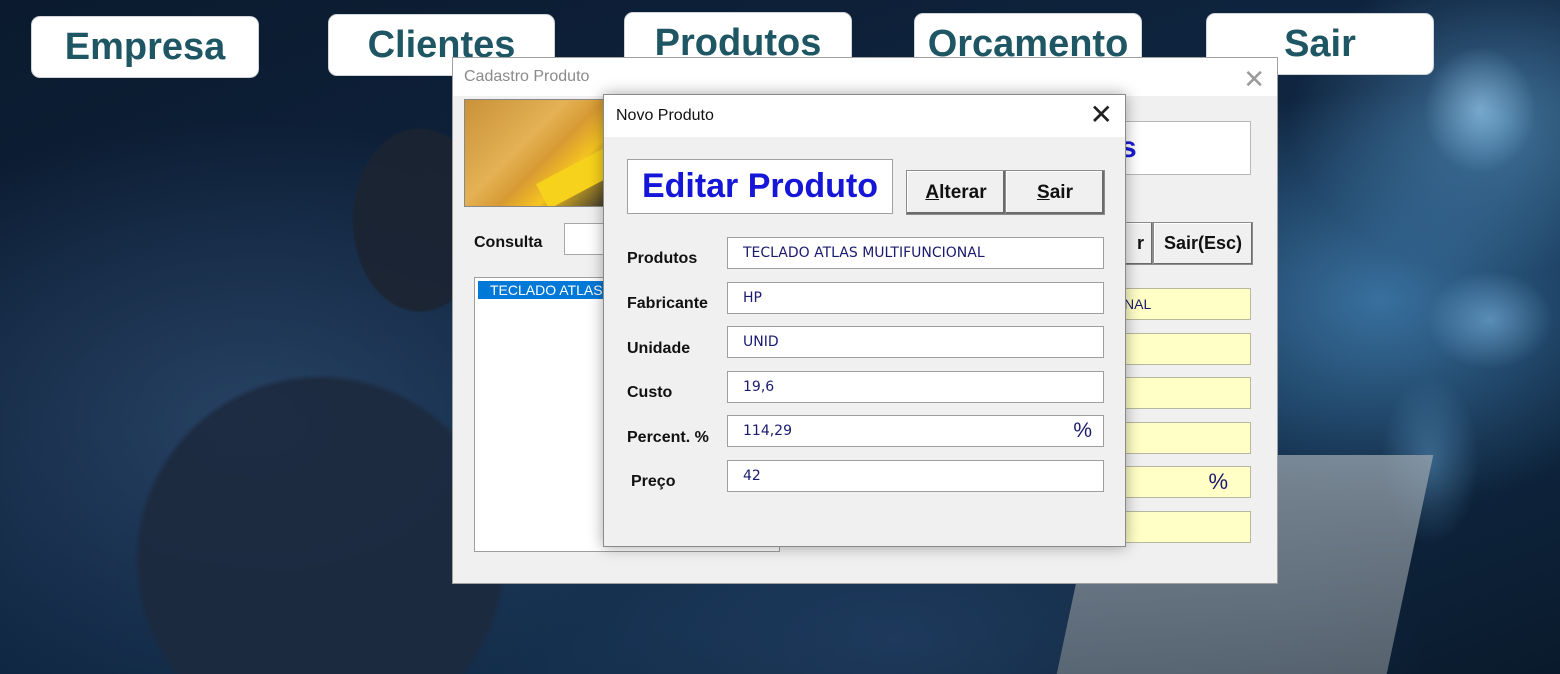 The height and width of the screenshot is (674, 1560). What do you see at coordinates (761, 342) in the screenshot?
I see `unidade-value: UNID` at bounding box center [761, 342].